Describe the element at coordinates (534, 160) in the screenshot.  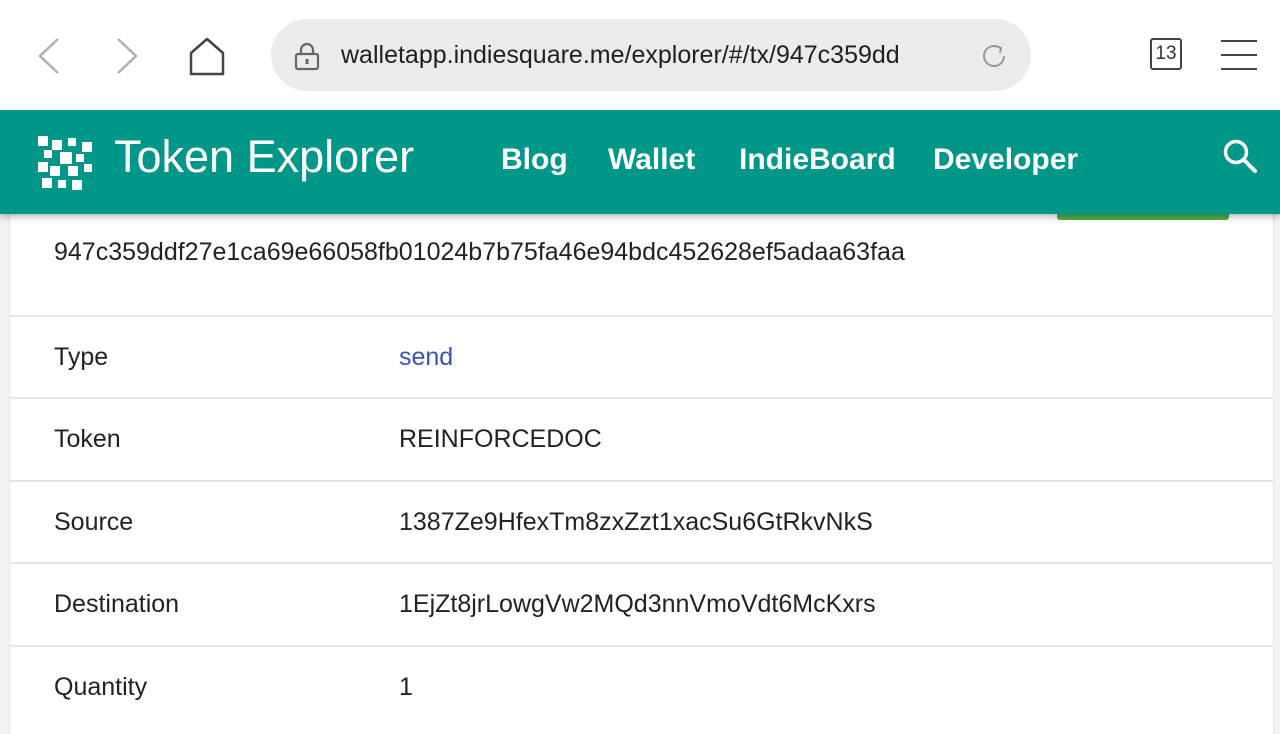
I see `nav-blog: Blog` at that location.